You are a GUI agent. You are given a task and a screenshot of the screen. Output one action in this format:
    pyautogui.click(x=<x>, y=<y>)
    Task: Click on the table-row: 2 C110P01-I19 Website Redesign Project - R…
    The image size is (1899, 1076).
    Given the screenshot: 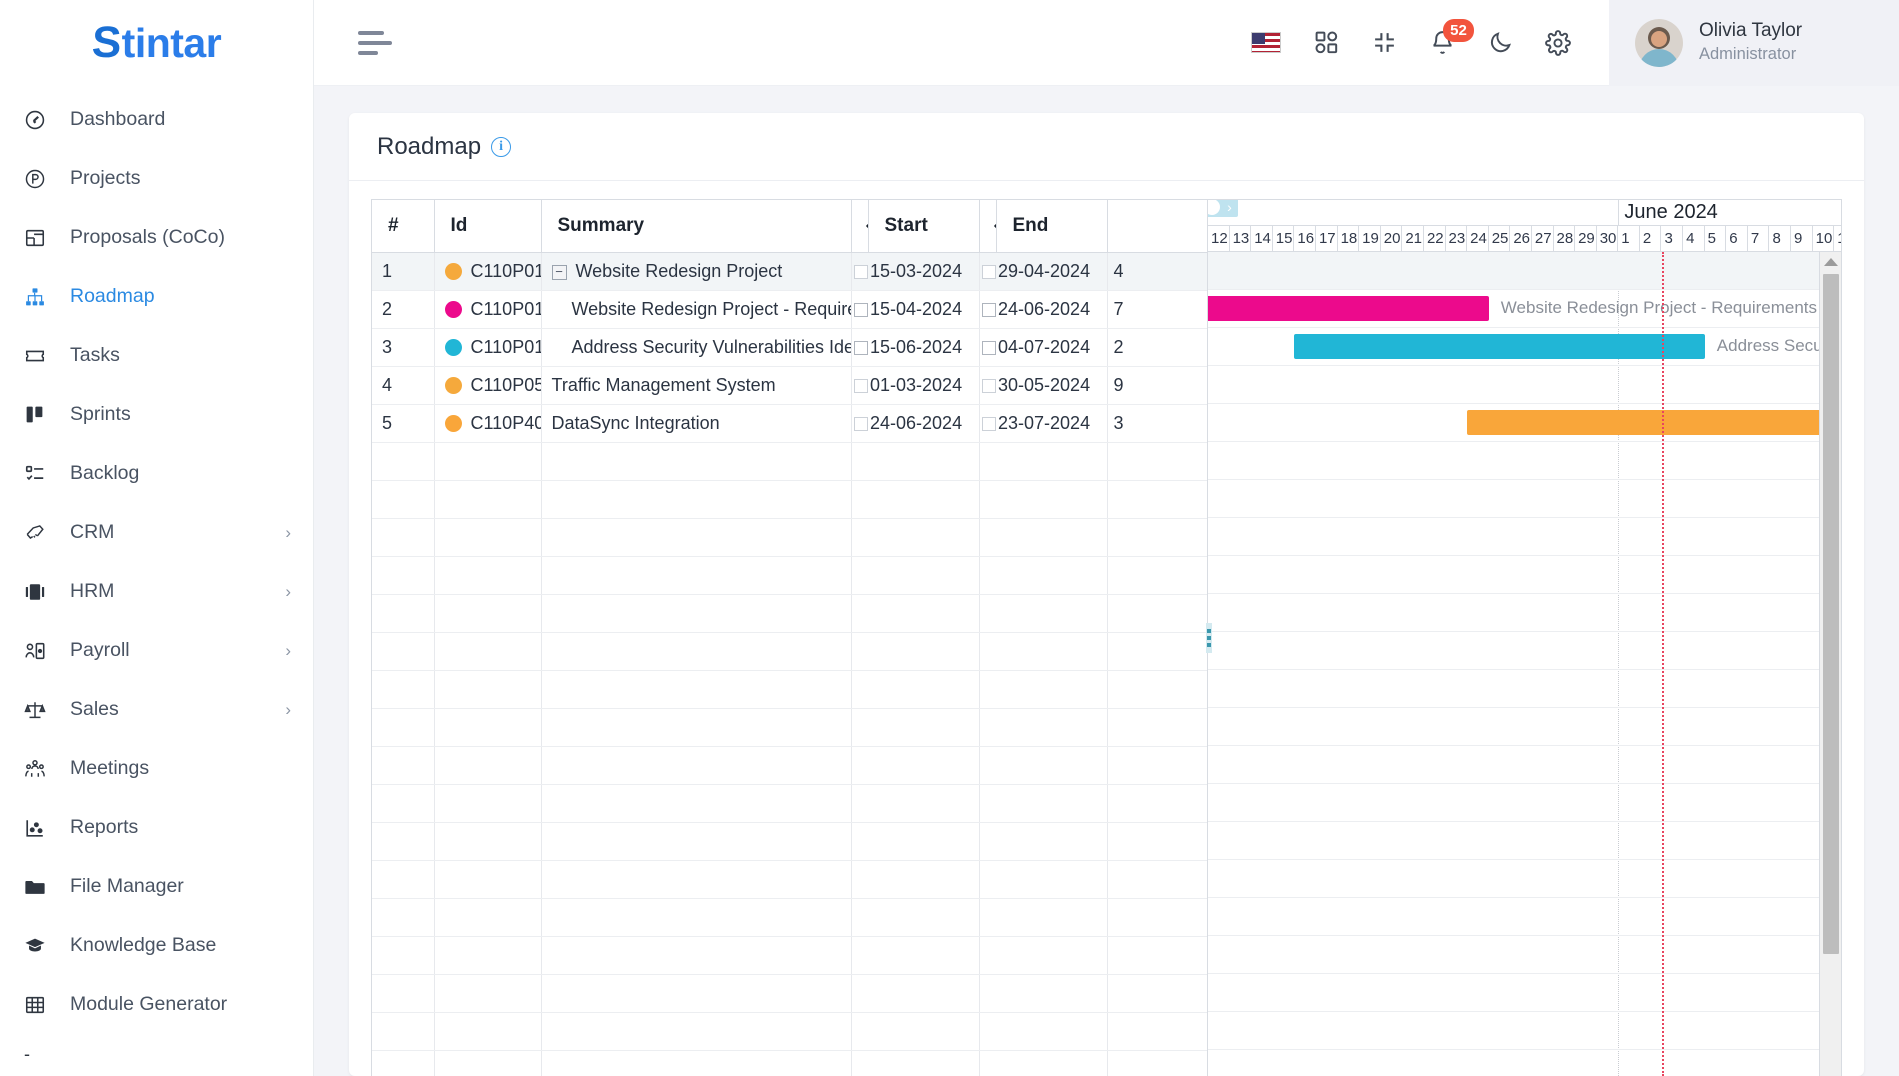 What is the action you would take?
    pyautogui.click(x=789, y=309)
    